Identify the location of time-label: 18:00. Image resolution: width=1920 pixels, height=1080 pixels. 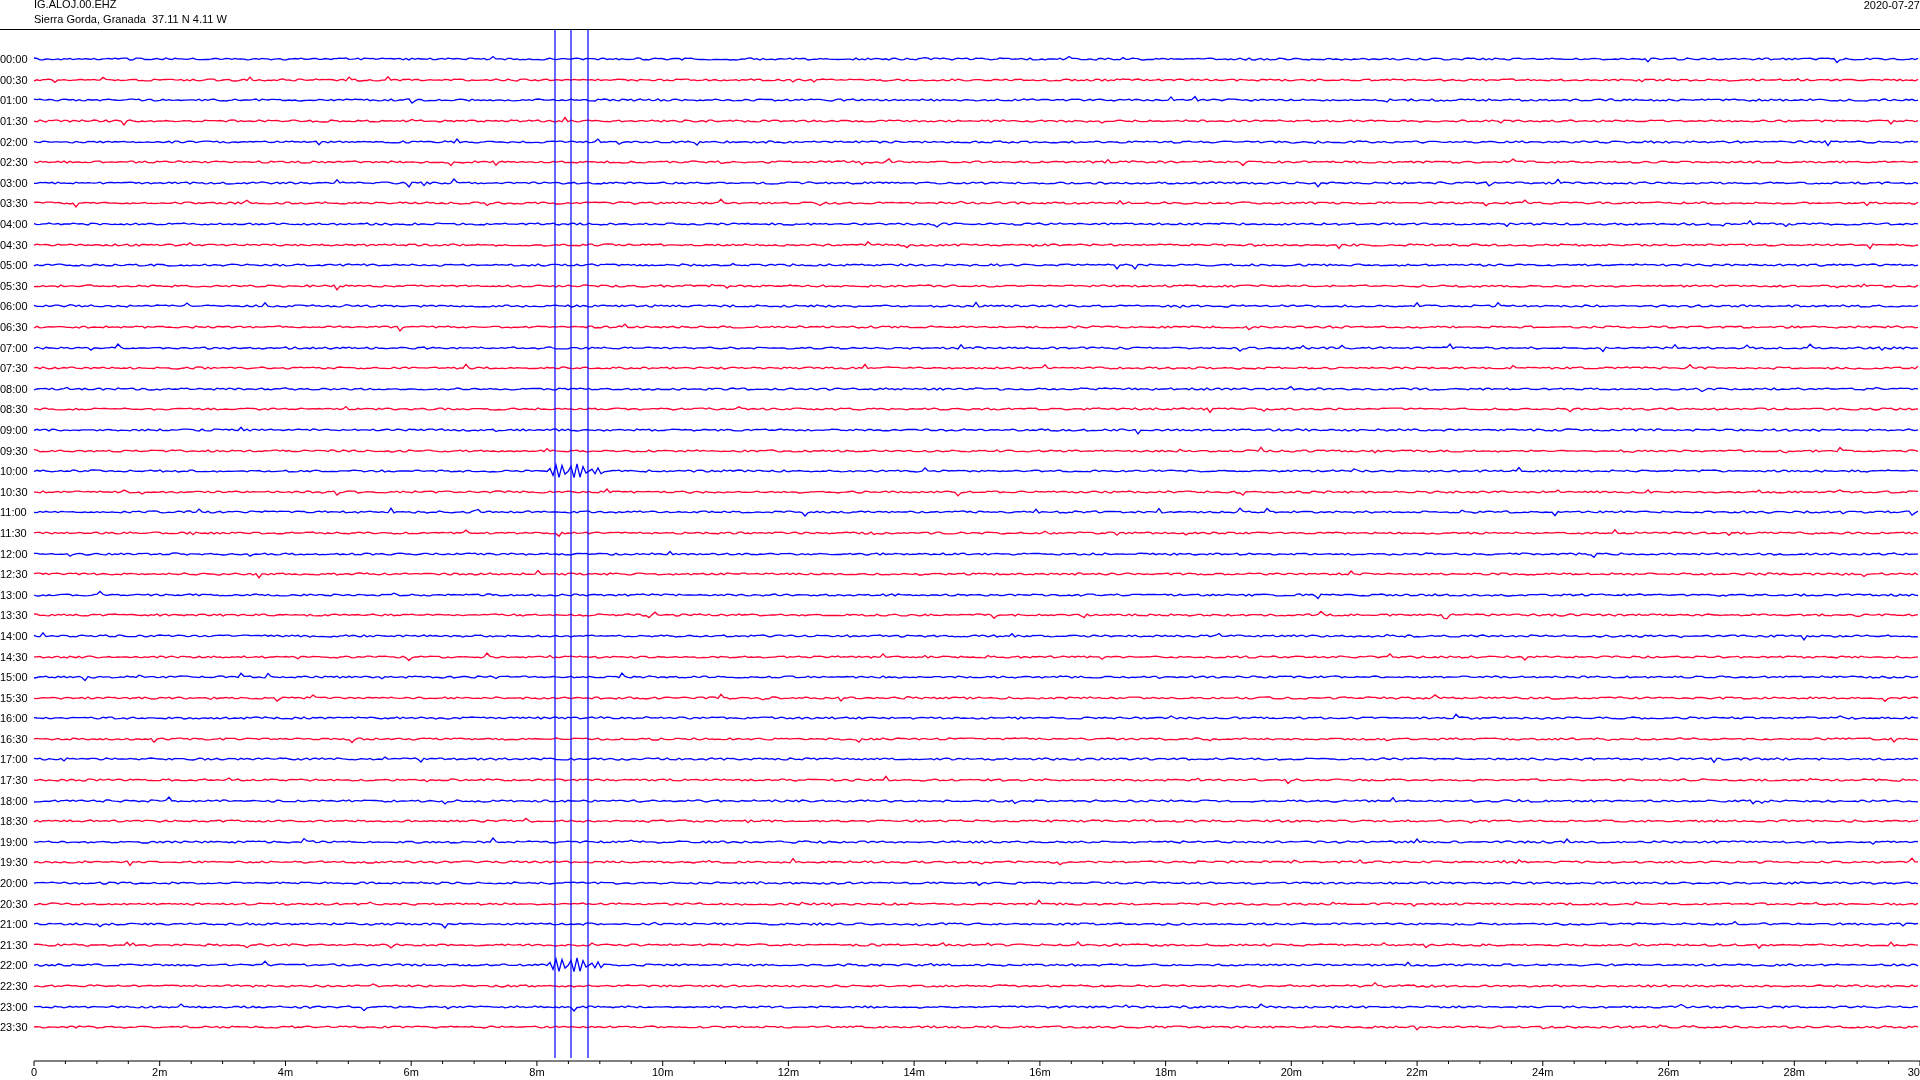
(14, 800).